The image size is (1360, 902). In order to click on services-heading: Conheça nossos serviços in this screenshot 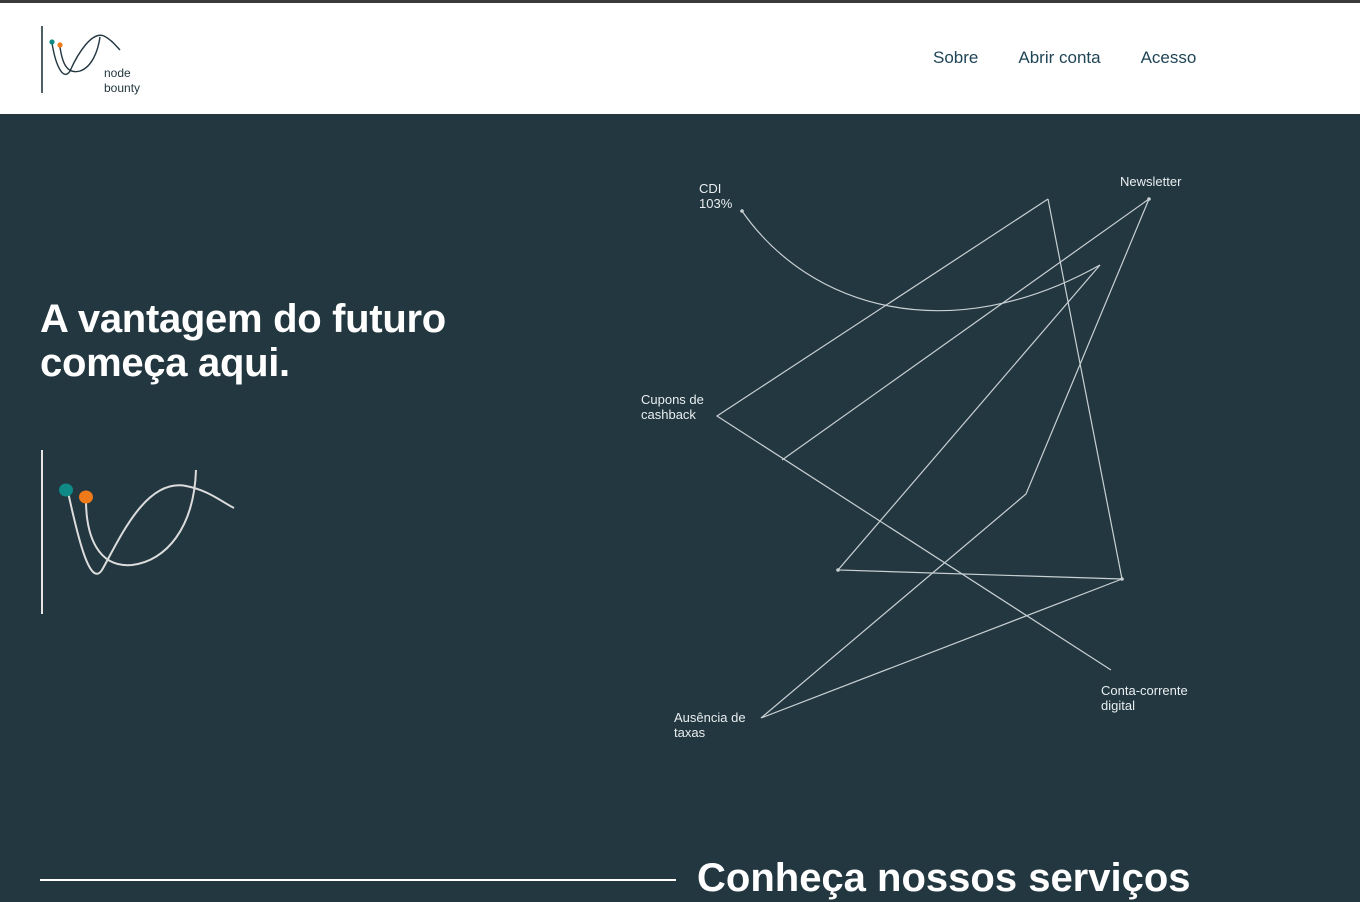, I will do `click(944, 878)`.